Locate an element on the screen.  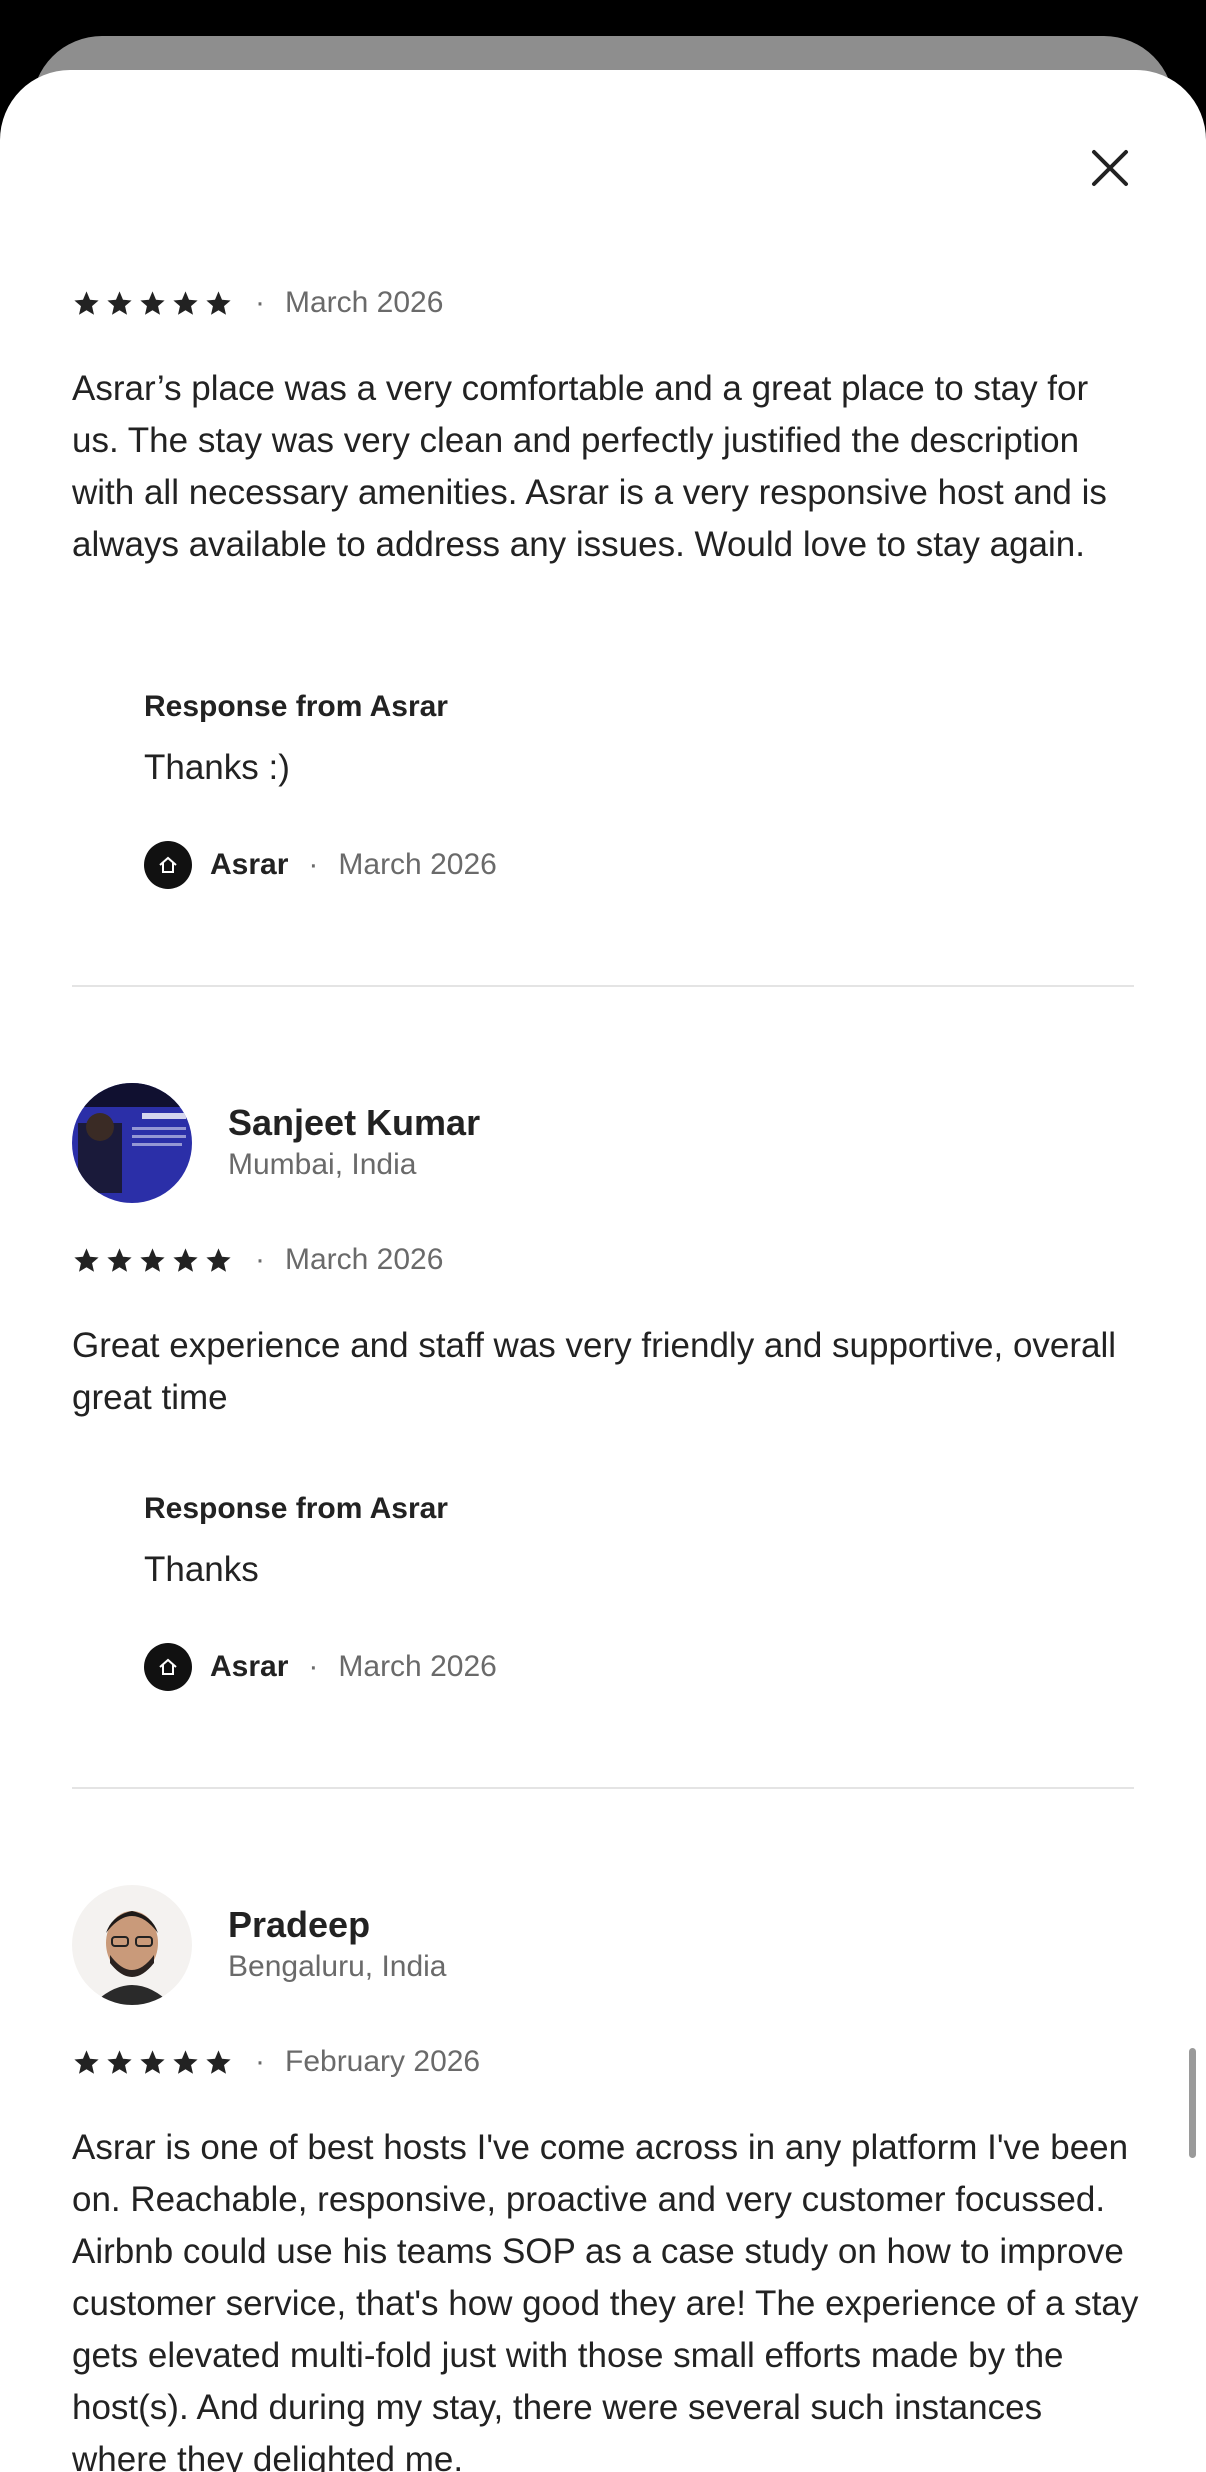
reviewer-info: Pradeep Bengaluru, India is located at coordinates (259, 1945).